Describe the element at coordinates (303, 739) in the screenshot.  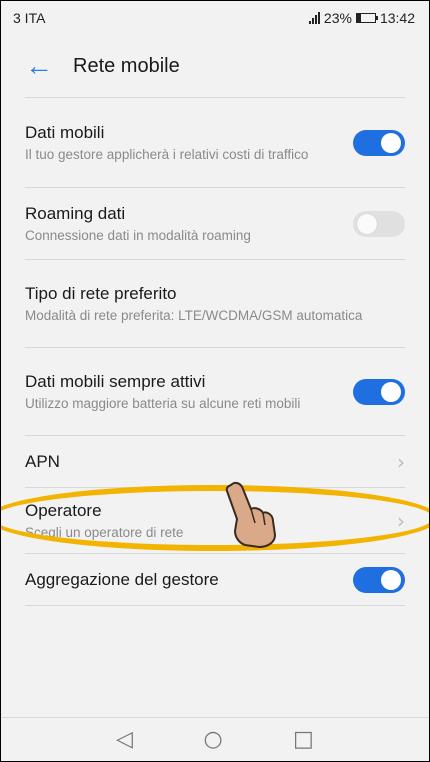
I see `nav-recent-icon: □` at that location.